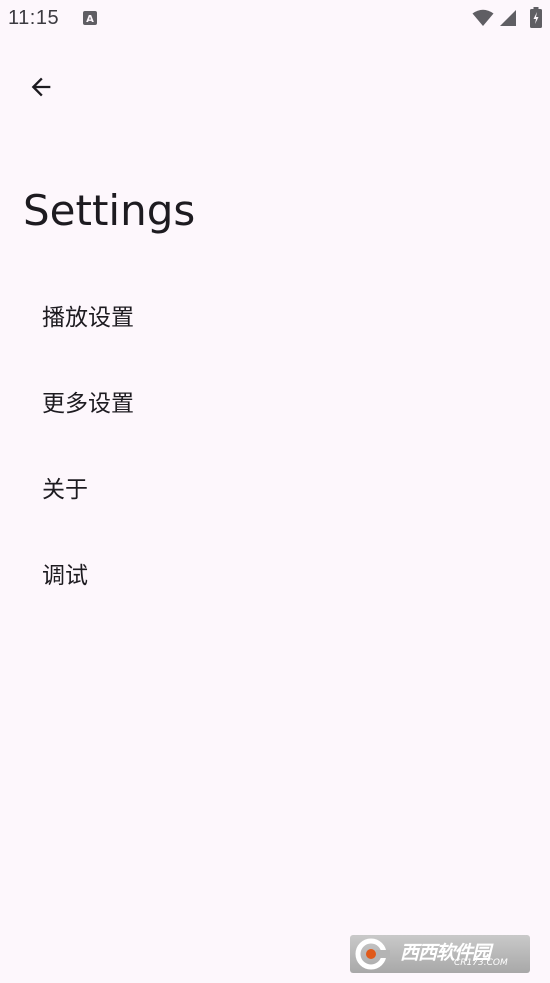 The image size is (550, 983). Describe the element at coordinates (483, 17) in the screenshot. I see `wifi-icon` at that location.